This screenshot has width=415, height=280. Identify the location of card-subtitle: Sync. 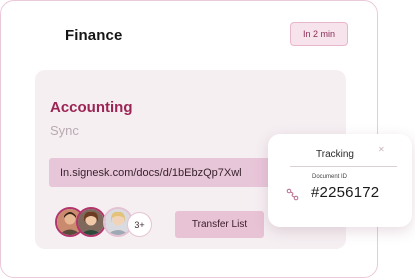
(64, 130).